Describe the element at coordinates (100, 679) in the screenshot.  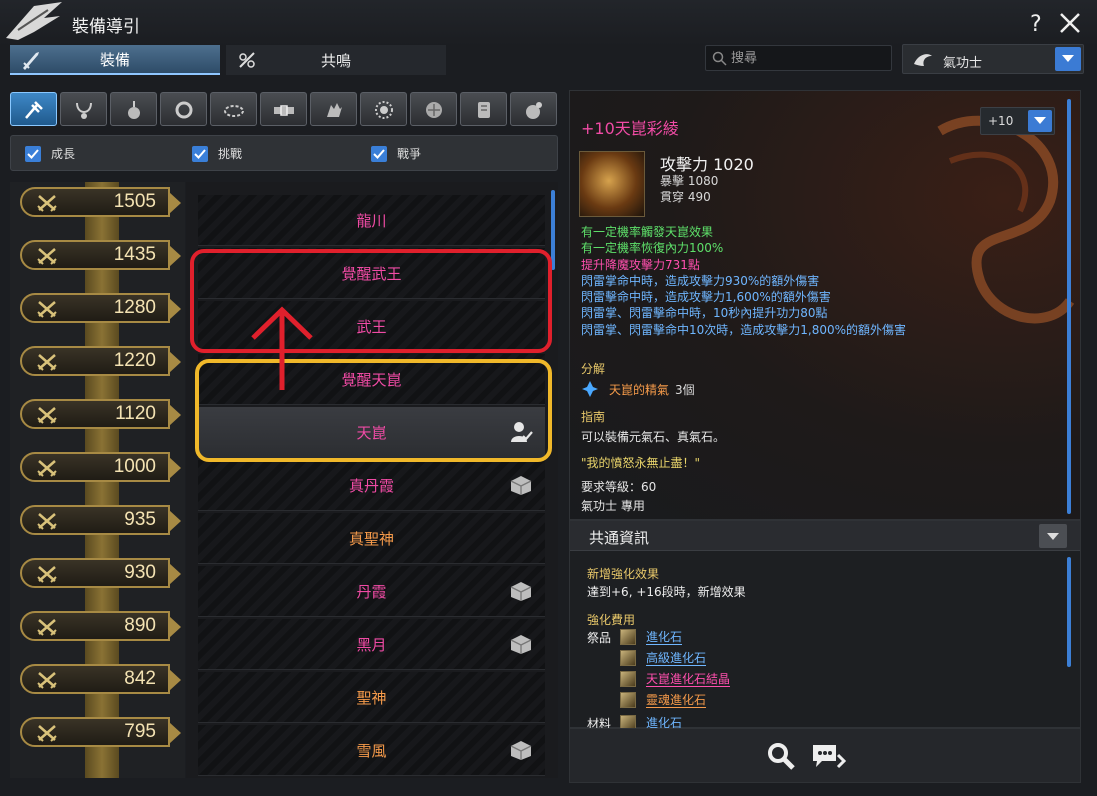
I see `attack-level-badge: 842` at that location.